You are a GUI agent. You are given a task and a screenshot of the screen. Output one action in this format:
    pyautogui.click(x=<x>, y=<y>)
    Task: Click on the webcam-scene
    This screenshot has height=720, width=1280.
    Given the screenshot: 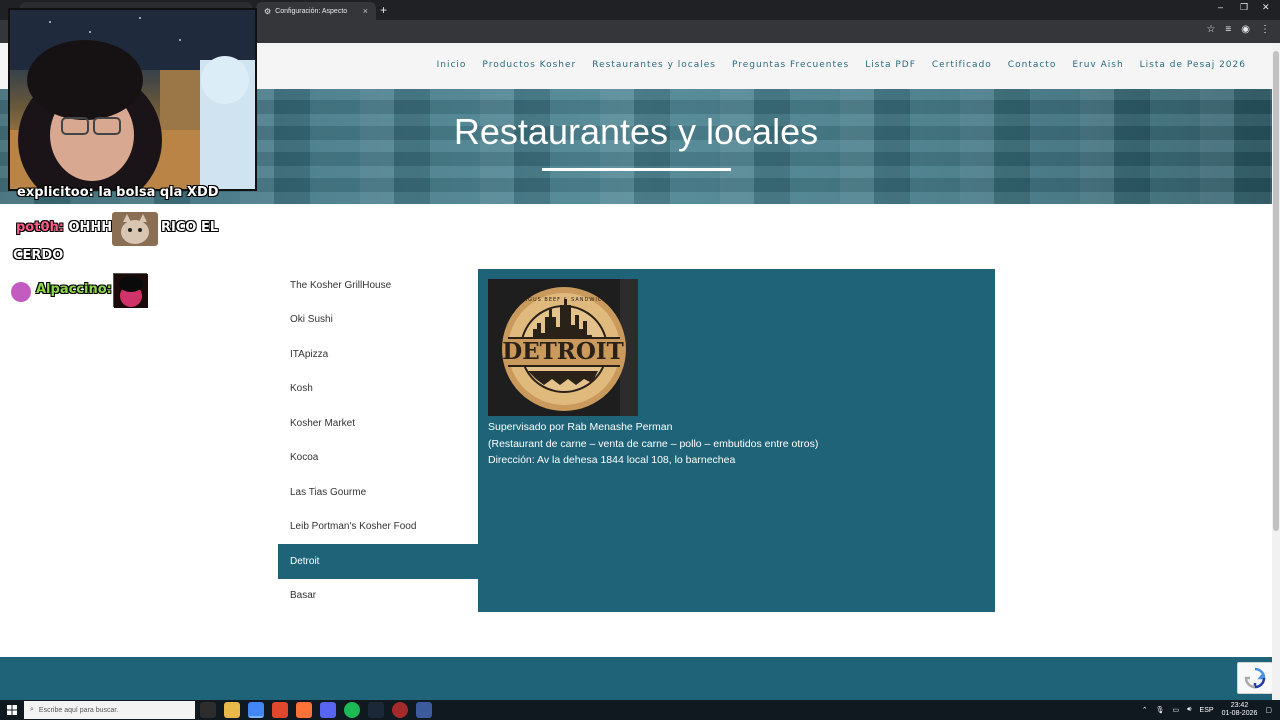 What is the action you would take?
    pyautogui.click(x=132, y=99)
    